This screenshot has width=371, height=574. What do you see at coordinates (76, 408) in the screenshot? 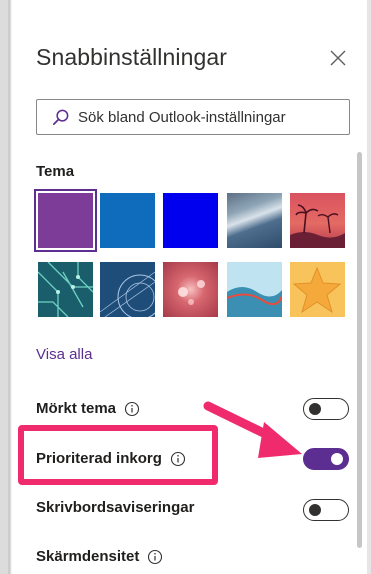
I see `setting-label: Mörkt tema` at bounding box center [76, 408].